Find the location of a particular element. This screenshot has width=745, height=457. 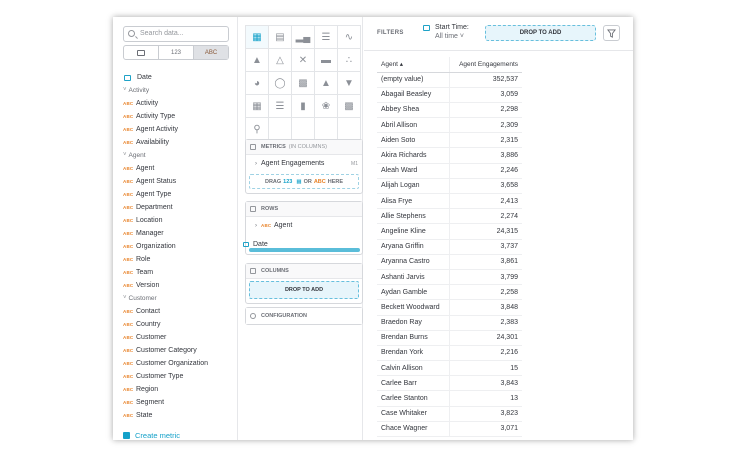

table-row: Calvin Allison 15 is located at coordinates (449, 368).